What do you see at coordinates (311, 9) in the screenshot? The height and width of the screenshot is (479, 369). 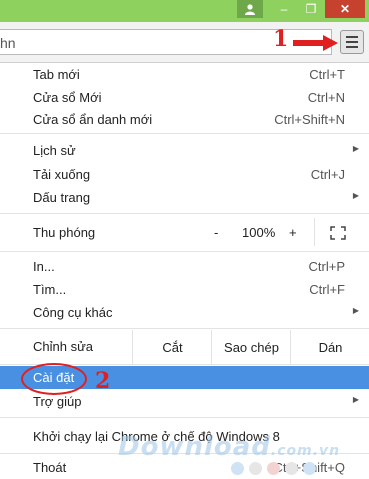 I see `maximize-button: ❐` at bounding box center [311, 9].